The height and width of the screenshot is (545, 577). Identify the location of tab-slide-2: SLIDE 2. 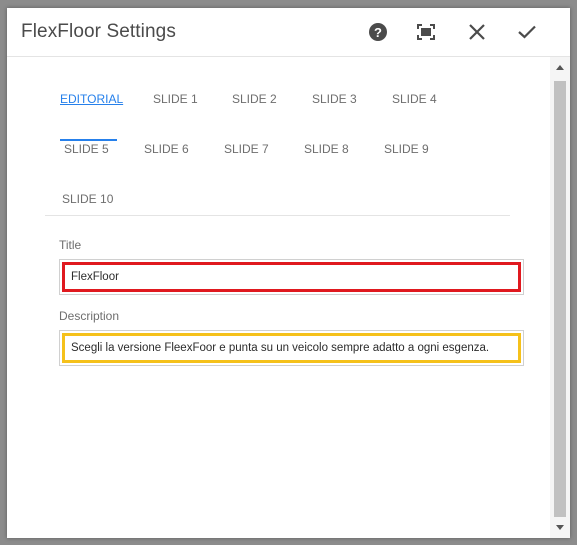
(254, 99).